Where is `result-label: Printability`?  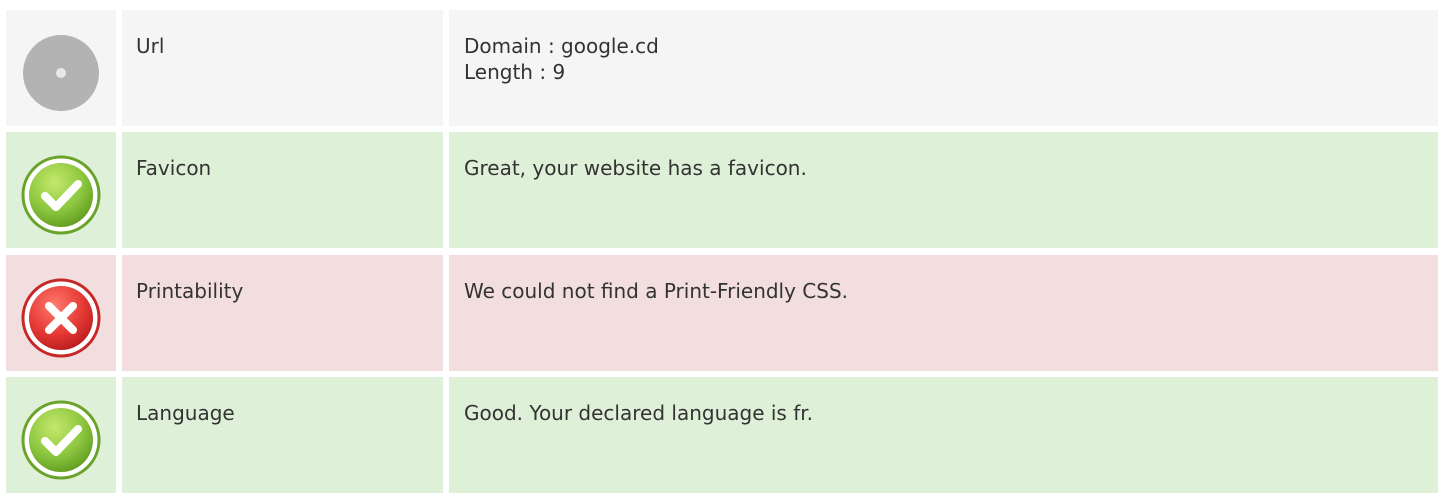
result-label: Printability is located at coordinates (282, 313).